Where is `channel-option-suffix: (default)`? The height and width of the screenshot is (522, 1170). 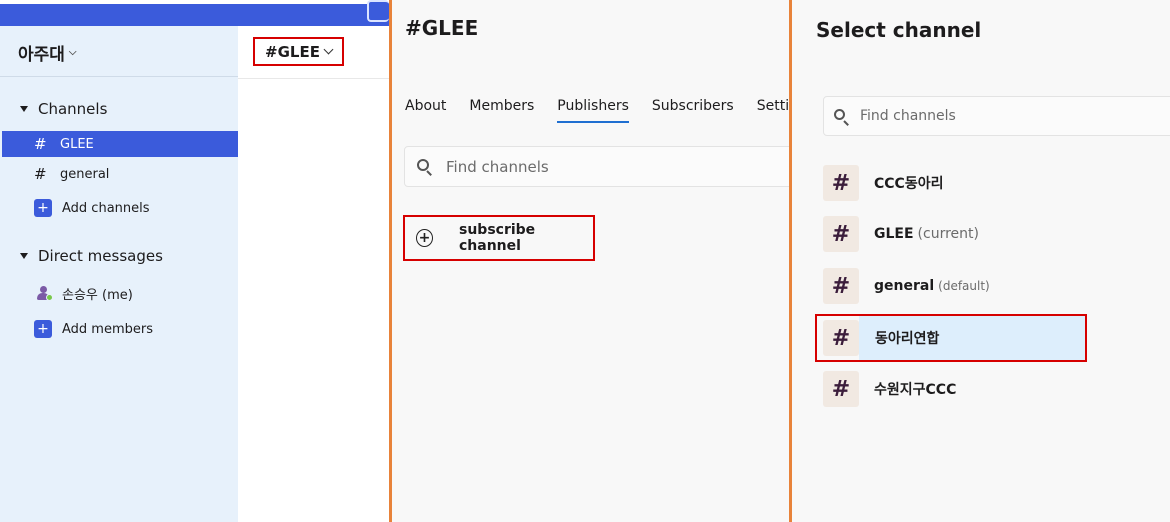 channel-option-suffix: (default) is located at coordinates (964, 286).